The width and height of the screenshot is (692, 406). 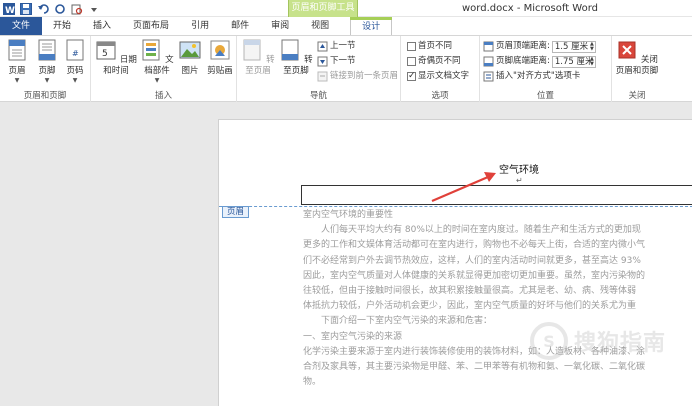 I want to click on picture-button: 图片, so click(x=190, y=58).